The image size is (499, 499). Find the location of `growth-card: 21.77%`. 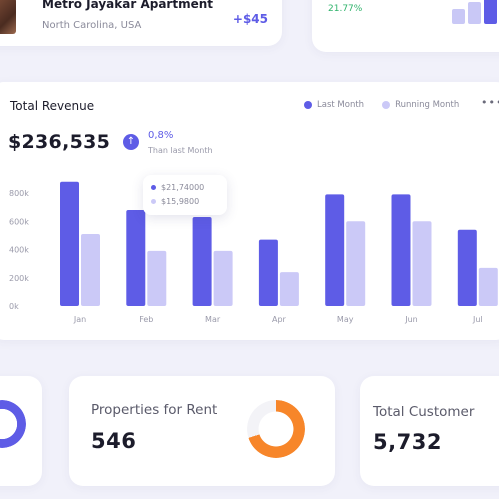

growth-card: 21.77% is located at coordinates (405, 26).